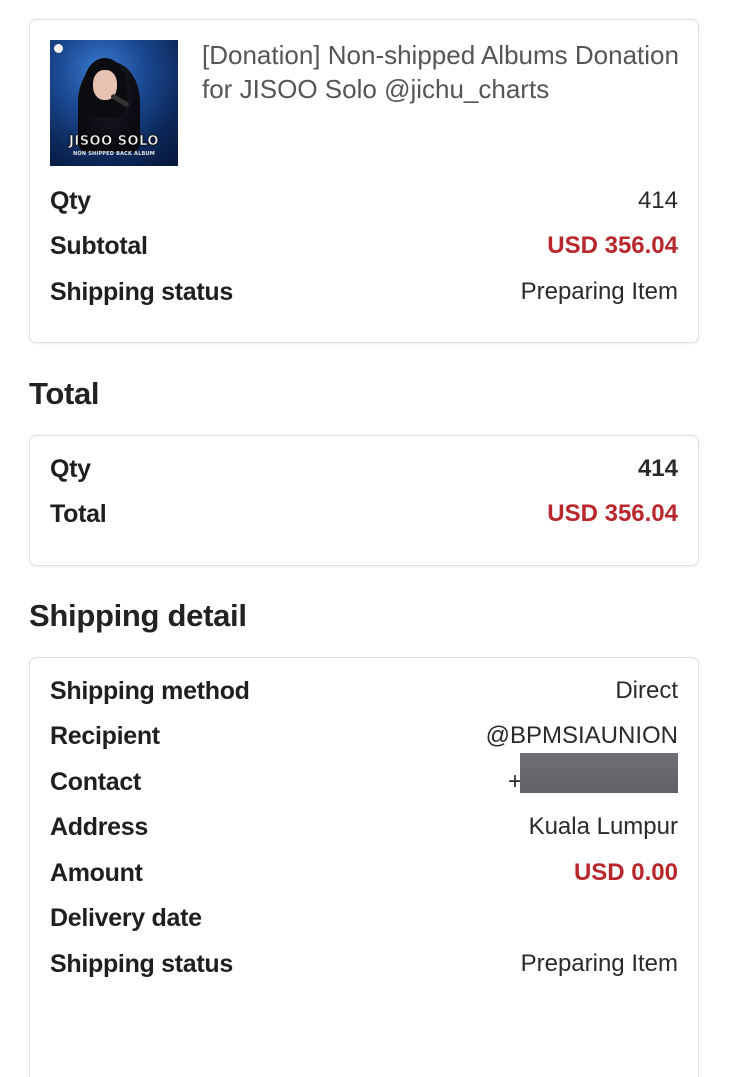 This screenshot has height=1077, width=729. I want to click on shipping-status-value: Preparing Item, so click(599, 963).